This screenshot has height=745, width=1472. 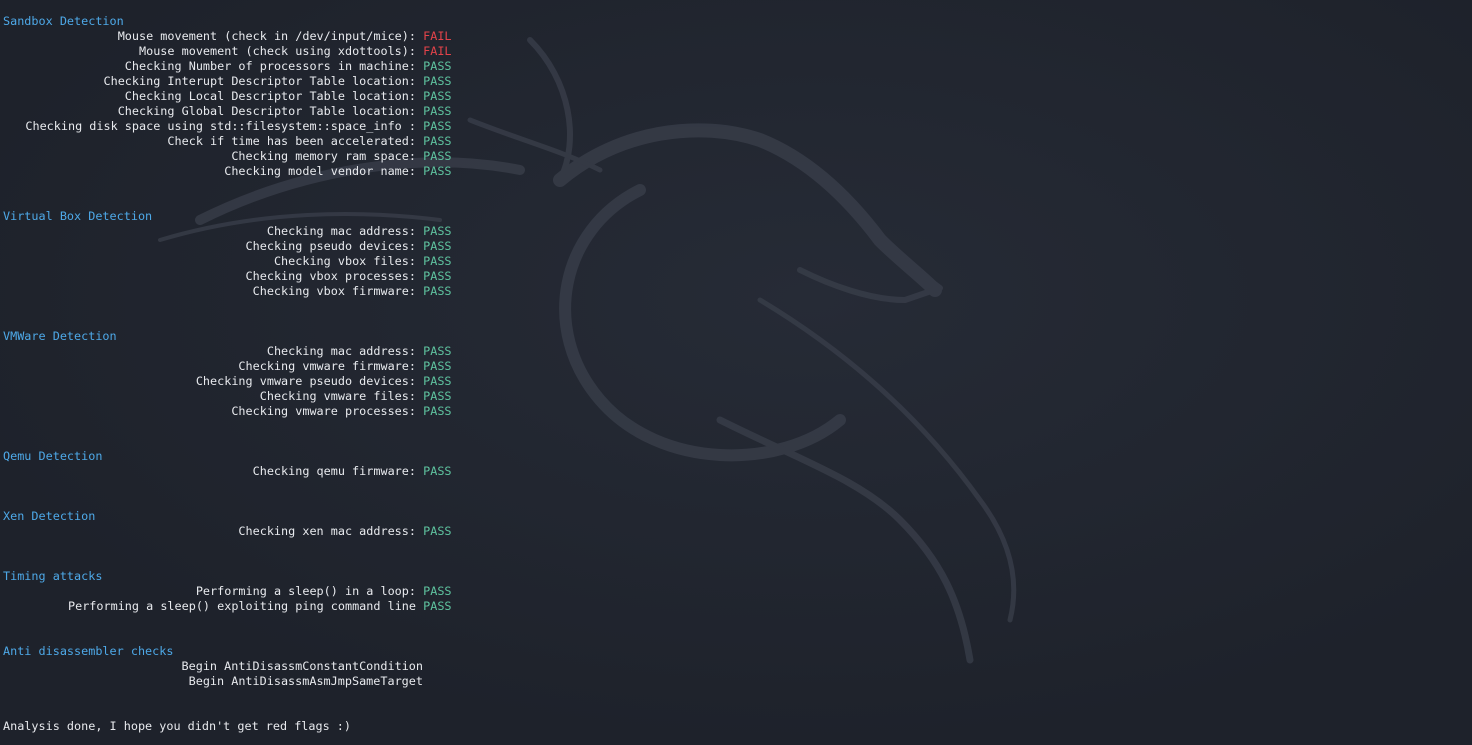 What do you see at coordinates (733, 666) in the screenshot?
I see `log-line: Begin AntiDisassmConstantCondition` at bounding box center [733, 666].